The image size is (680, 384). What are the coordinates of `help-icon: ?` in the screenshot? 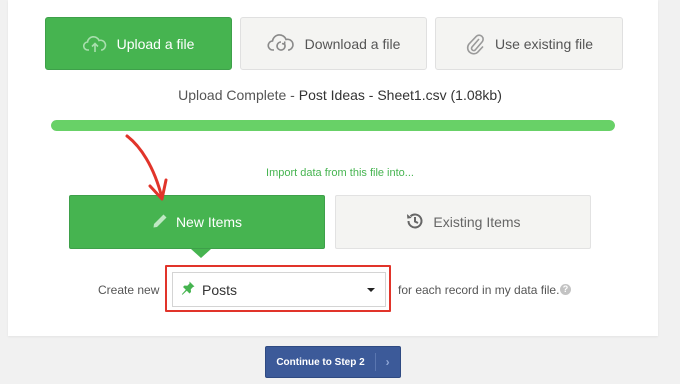 It's located at (565, 289).